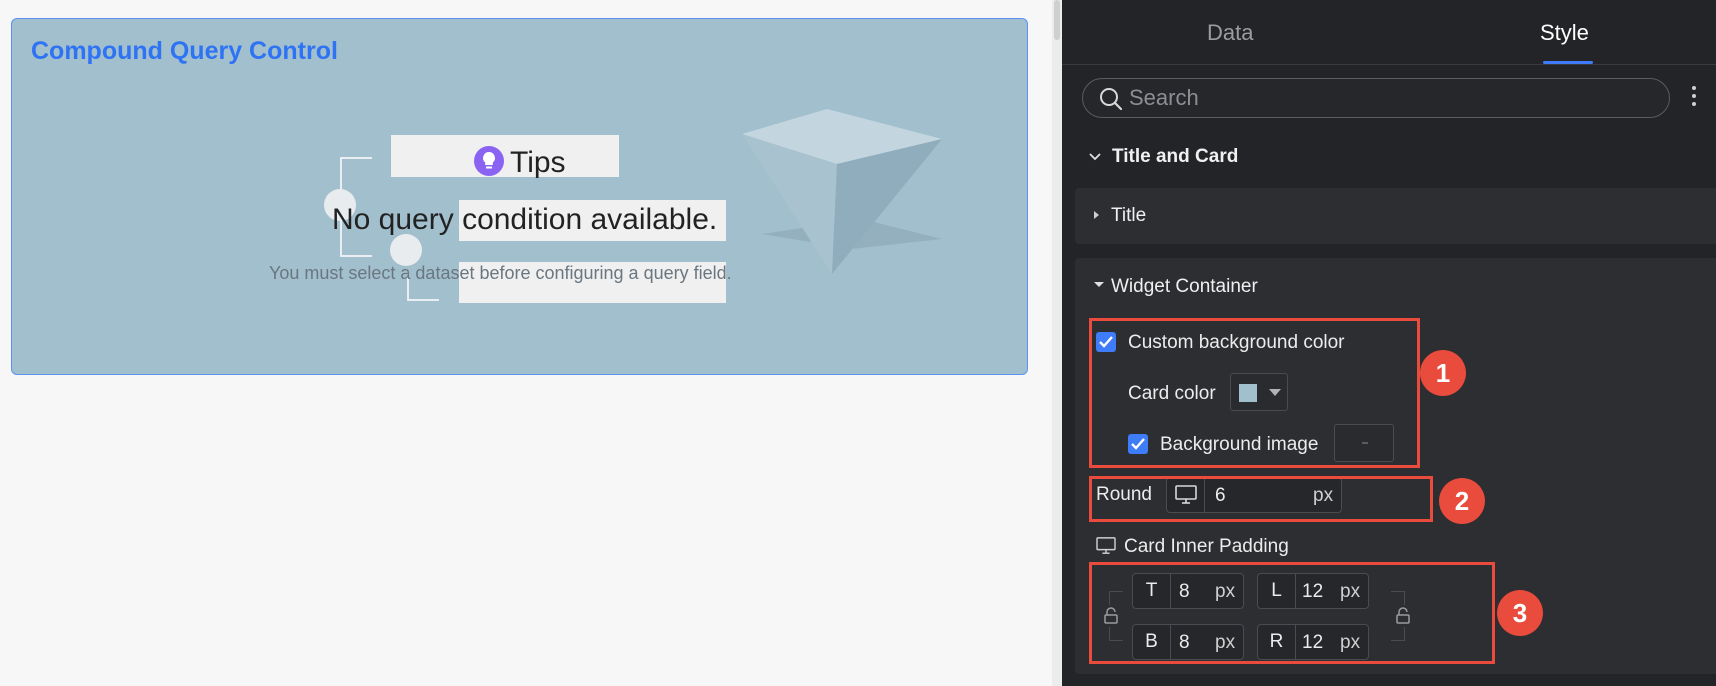 The image size is (1716, 686). I want to click on search-icon, so click(1111, 99).